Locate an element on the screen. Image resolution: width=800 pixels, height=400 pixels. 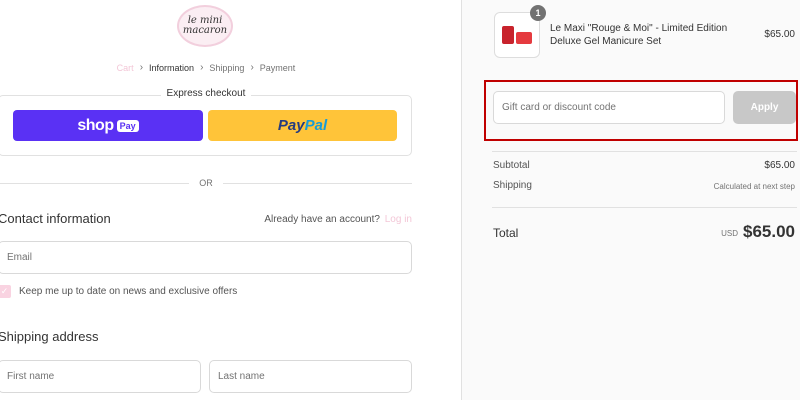
total-currency: USD is located at coordinates (729, 233).